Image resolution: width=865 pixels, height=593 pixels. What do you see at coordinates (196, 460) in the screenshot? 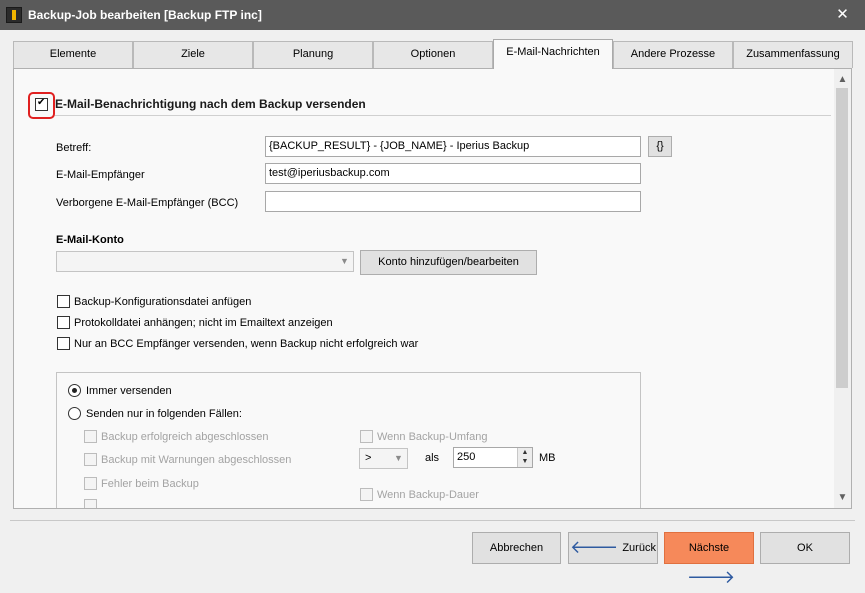
I see `cond-warnings-label: Backup mit Warnungen abgeschlossen` at bounding box center [196, 460].